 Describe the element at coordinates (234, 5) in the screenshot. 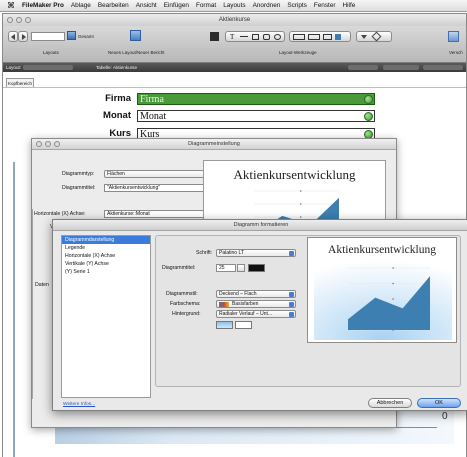

I see `menu-layouts: Layouts` at that location.